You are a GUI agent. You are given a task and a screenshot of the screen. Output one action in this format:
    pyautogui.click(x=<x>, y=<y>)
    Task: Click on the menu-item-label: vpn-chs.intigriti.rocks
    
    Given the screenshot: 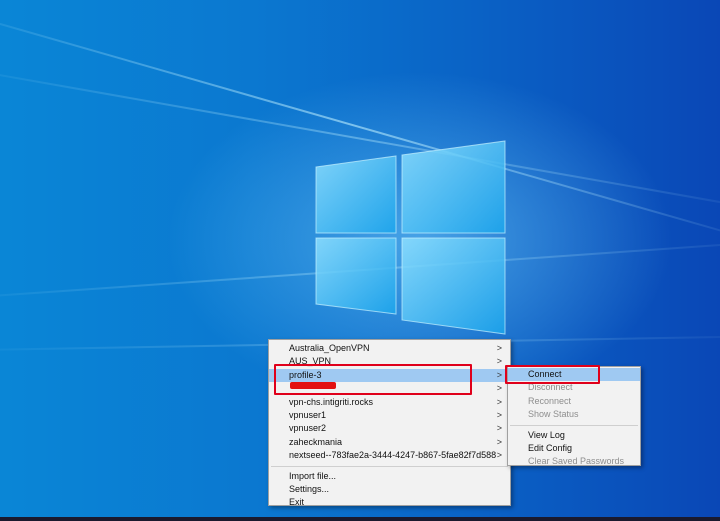 What is the action you would take?
    pyautogui.click(x=331, y=401)
    